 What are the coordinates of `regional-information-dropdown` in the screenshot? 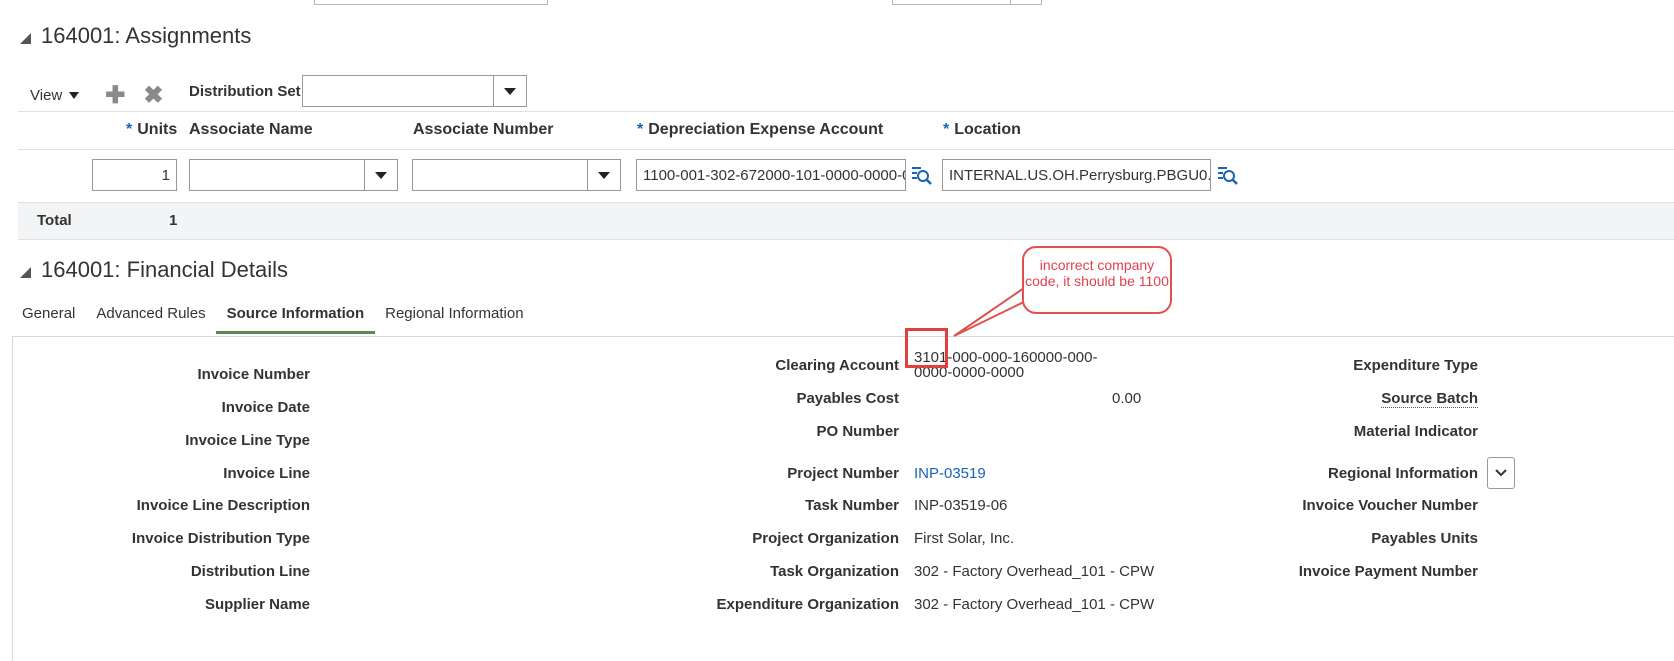 It's located at (1501, 473).